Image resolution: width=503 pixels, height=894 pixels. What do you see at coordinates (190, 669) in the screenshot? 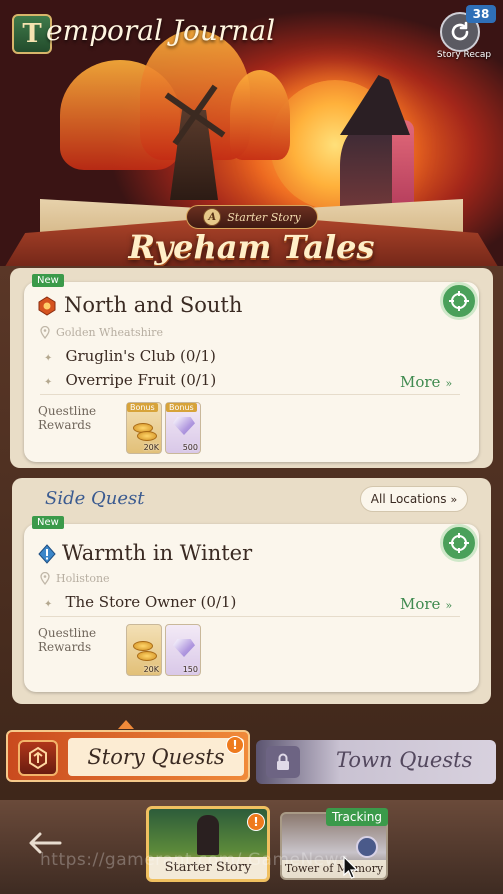
I see `reward-amount: 150` at bounding box center [190, 669].